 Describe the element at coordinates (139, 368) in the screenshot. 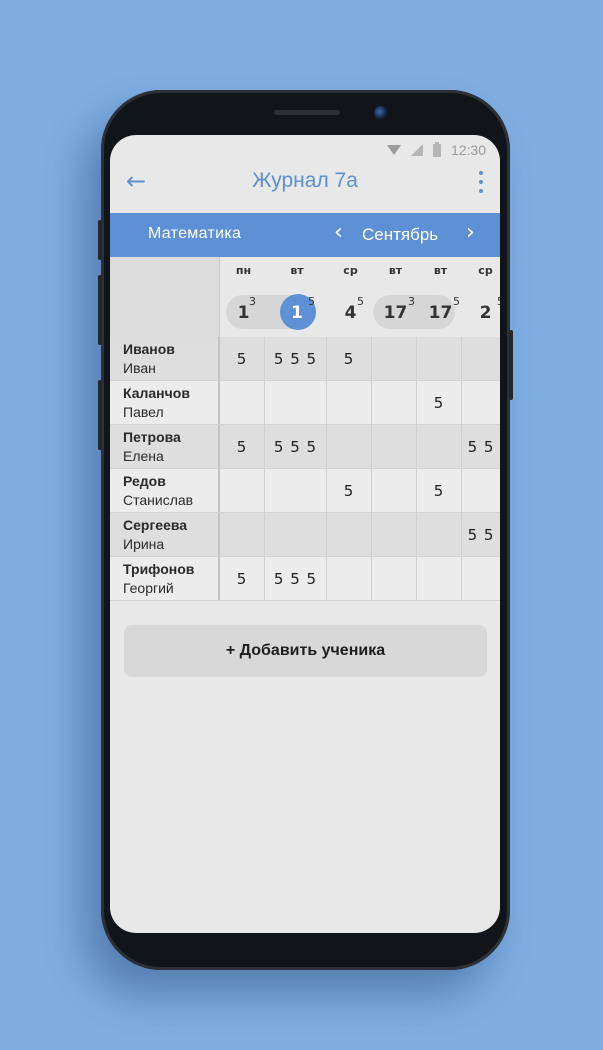

I see `student-firstname: Иван` at that location.